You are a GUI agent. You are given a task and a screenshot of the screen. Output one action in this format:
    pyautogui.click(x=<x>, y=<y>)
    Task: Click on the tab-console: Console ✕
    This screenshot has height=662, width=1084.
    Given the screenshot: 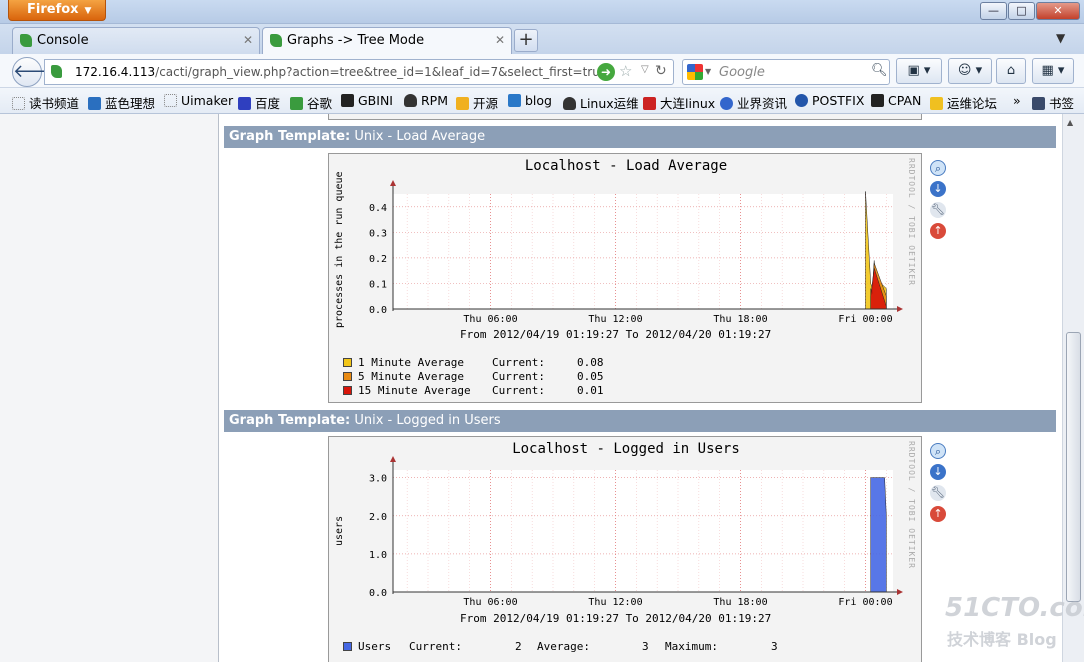 What is the action you would take?
    pyautogui.click(x=136, y=40)
    